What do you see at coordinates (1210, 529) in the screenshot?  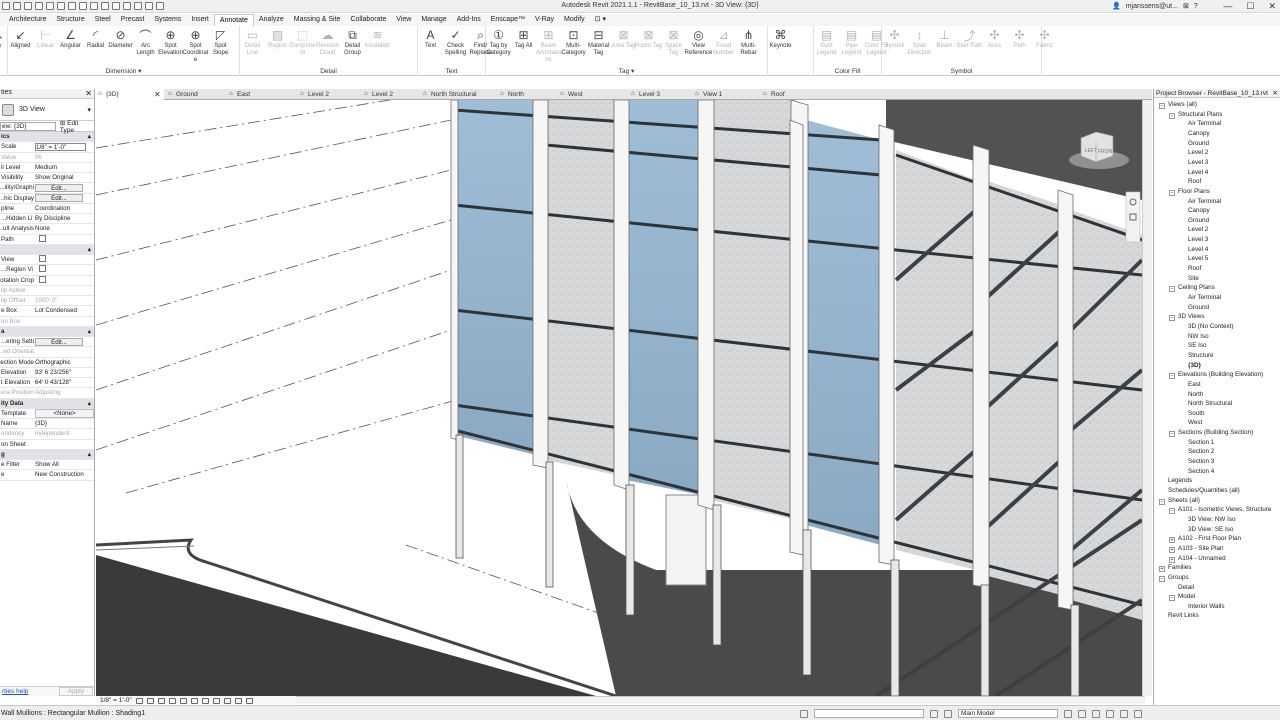 I see `browser-node-3d-view-se-iso: 3D View: SE Iso` at bounding box center [1210, 529].